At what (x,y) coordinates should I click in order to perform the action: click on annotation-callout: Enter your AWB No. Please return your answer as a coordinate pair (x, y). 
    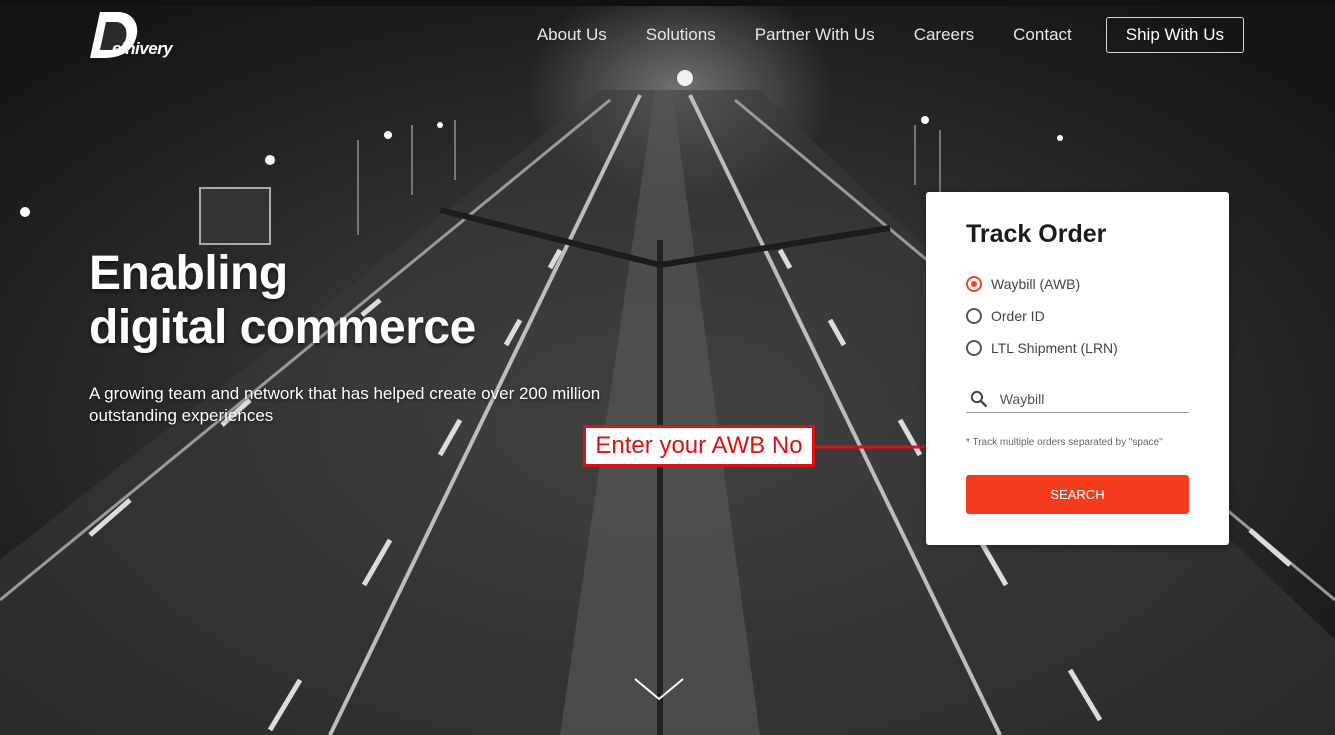
    Looking at the image, I should click on (699, 446).